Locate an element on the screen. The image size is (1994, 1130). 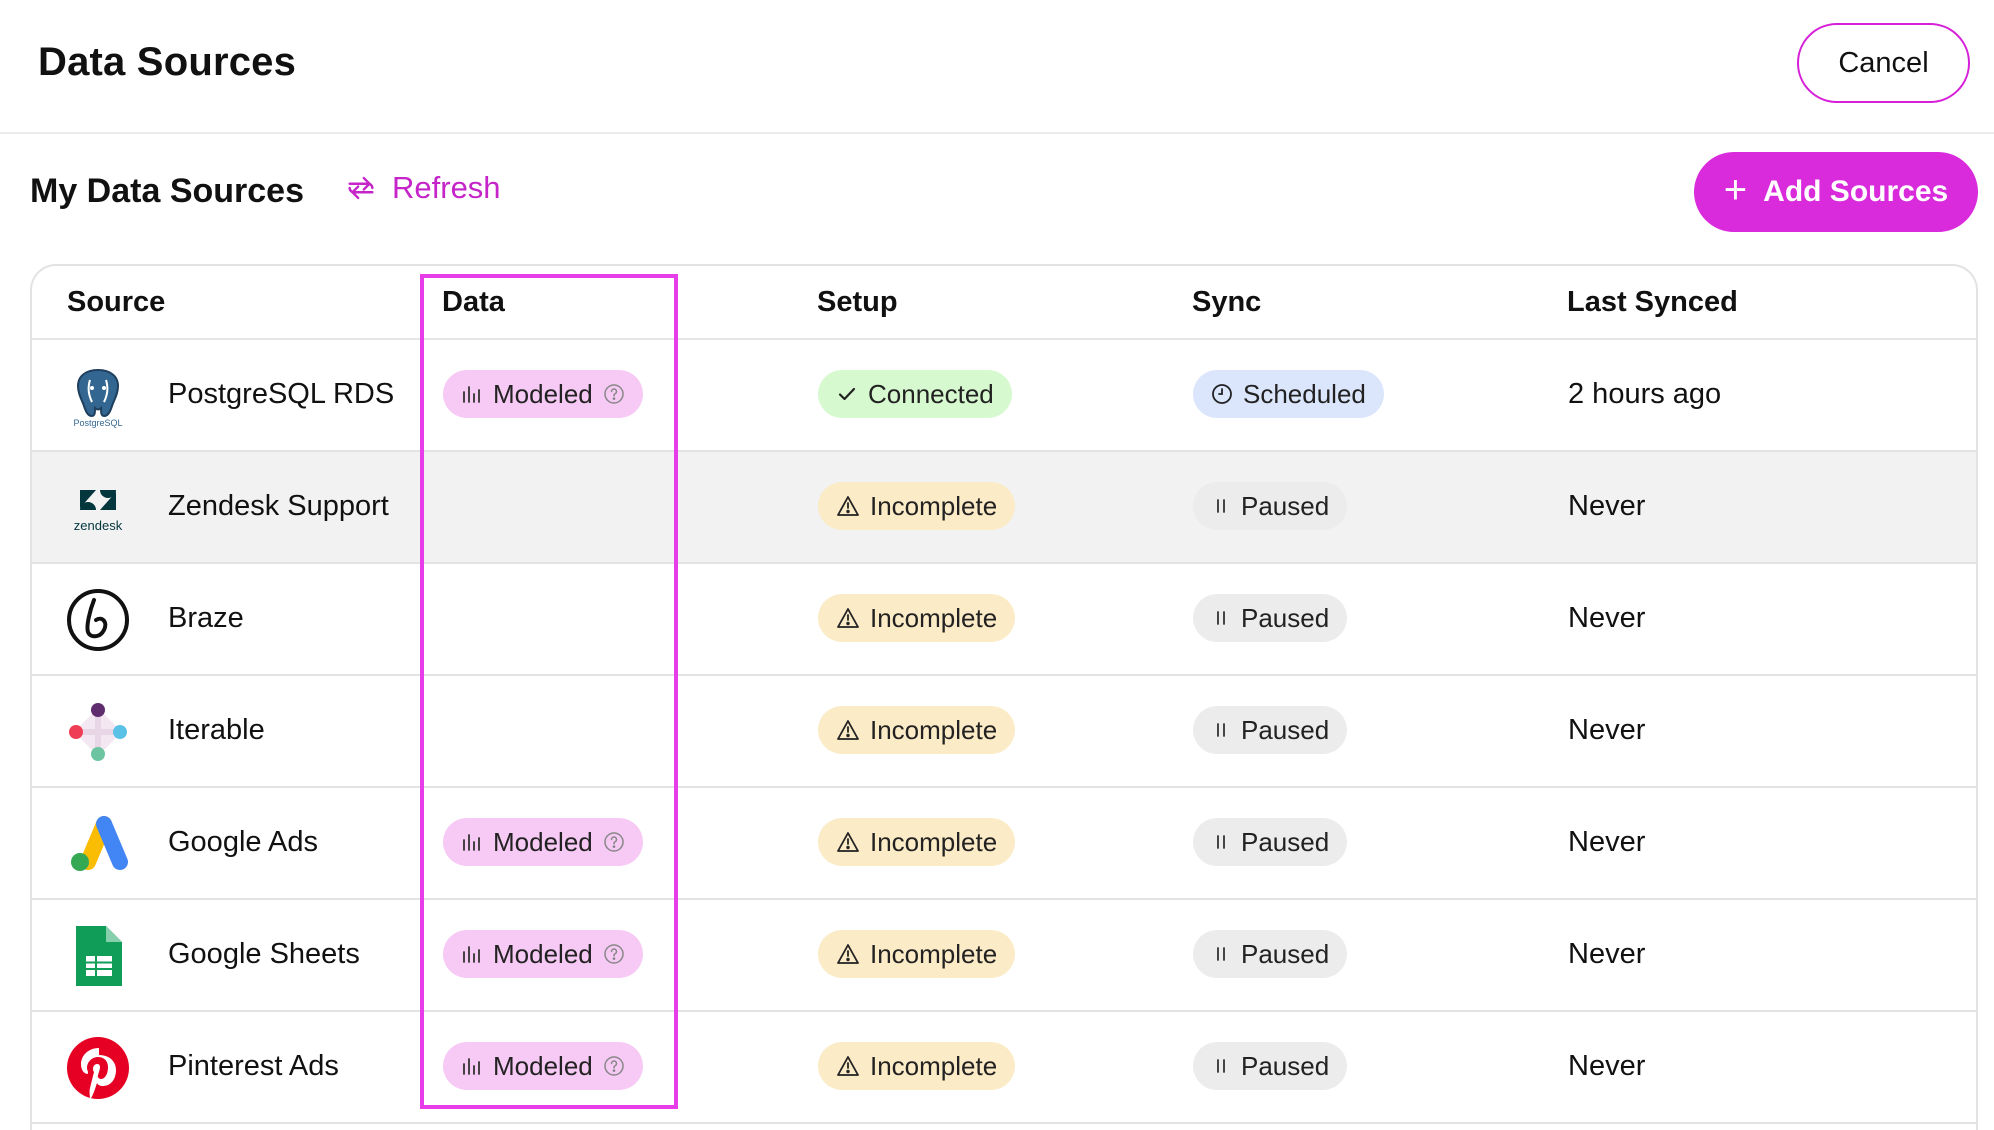
svg-text: zendesk is located at coordinates (98, 525).